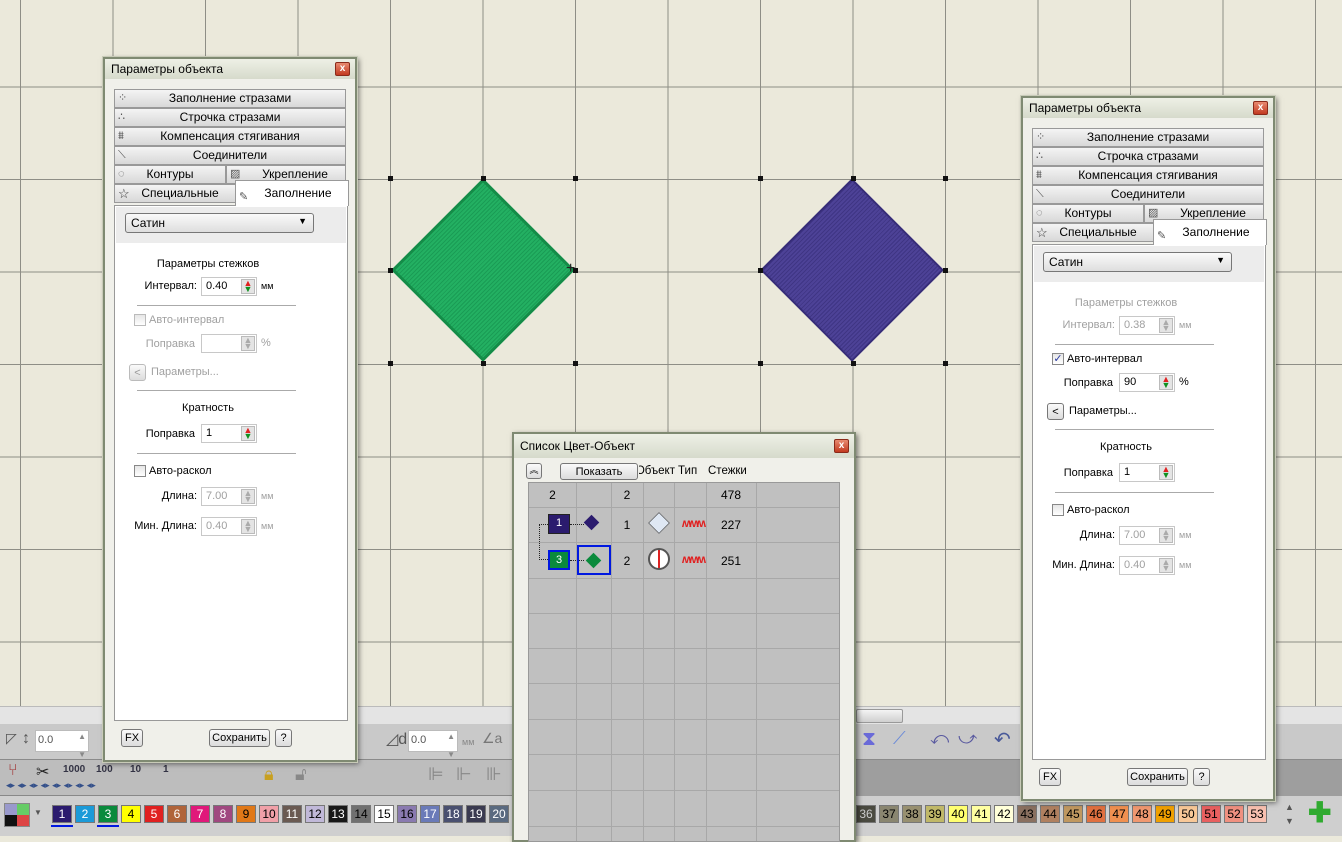  What do you see at coordinates (464, 774) in the screenshot?
I see `align-center-icon: ⊩` at bounding box center [464, 774].